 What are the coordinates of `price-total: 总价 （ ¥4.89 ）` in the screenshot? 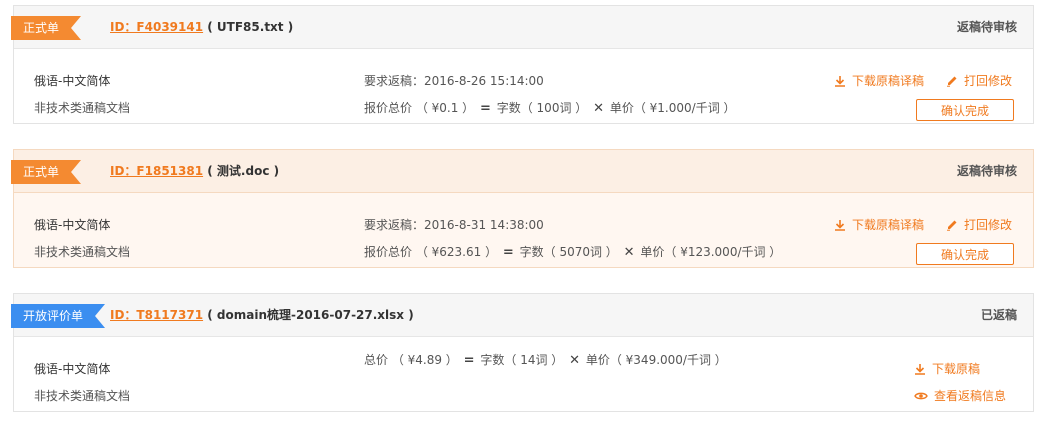 It's located at (411, 360).